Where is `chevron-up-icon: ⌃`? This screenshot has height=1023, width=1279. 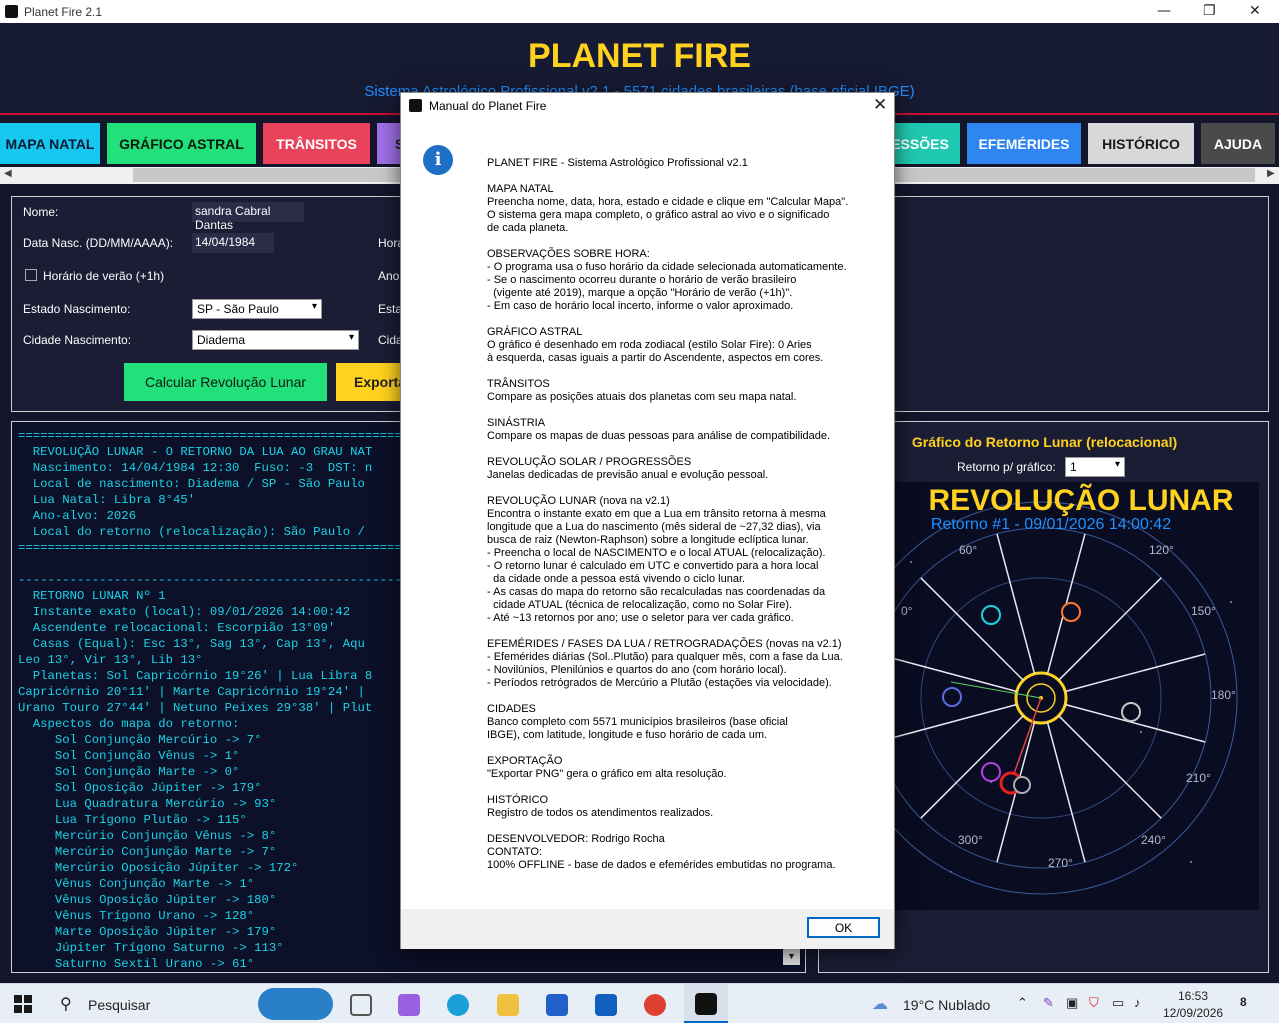
chevron-up-icon: ⌃ is located at coordinates (1022, 1003).